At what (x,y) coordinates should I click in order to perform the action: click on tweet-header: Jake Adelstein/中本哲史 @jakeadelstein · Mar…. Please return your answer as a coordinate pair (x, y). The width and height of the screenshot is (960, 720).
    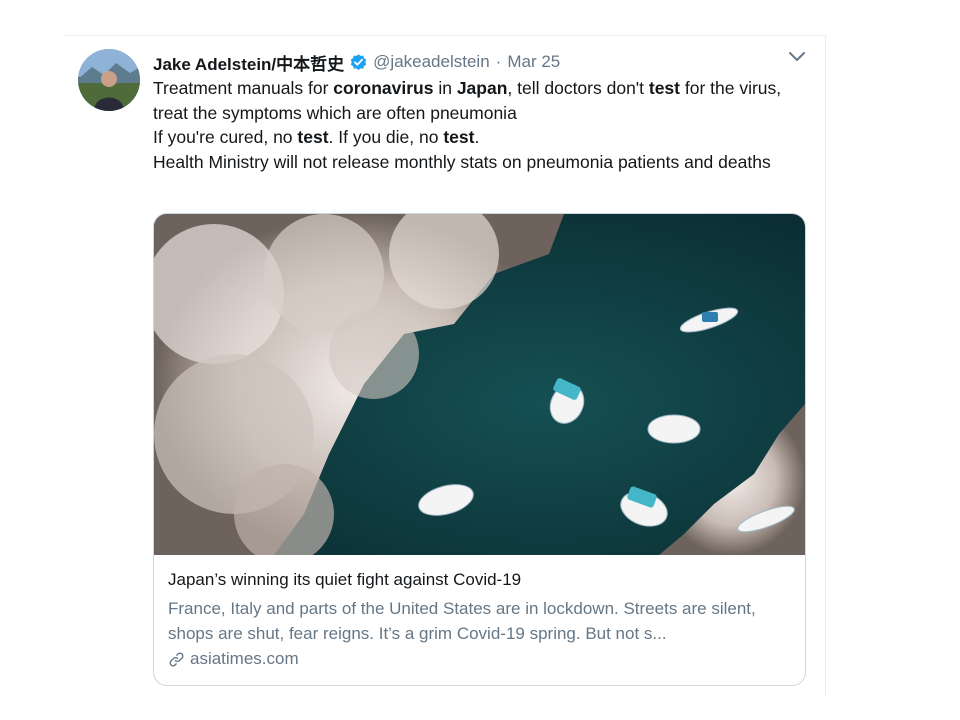
    Looking at the image, I should click on (356, 62).